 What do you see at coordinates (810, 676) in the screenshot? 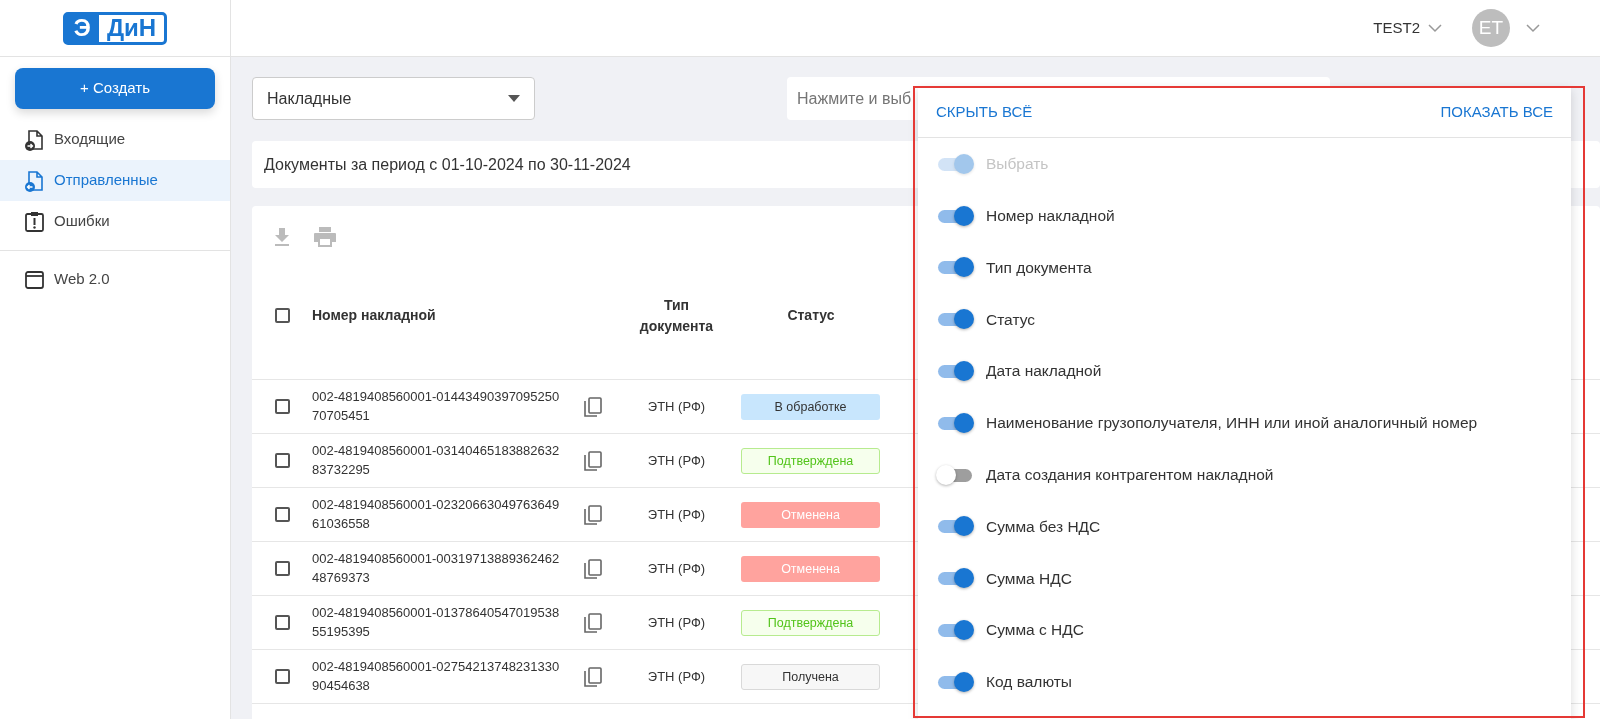
I see `status-badge: Получена` at bounding box center [810, 676].